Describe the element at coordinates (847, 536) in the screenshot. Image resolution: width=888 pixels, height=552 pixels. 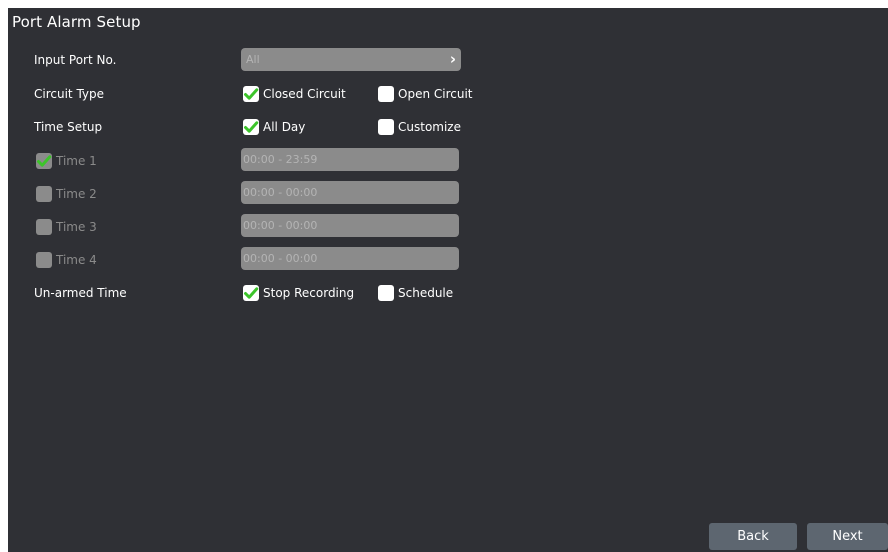
I see `next-button: Next` at that location.